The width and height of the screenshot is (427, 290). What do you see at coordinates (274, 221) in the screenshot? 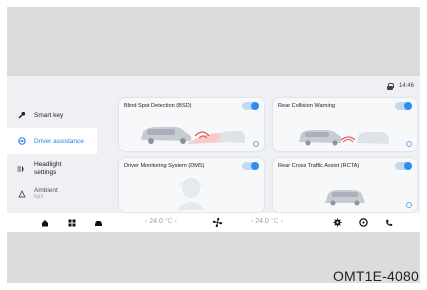
I see `temp-right-unit: °C` at bounding box center [274, 221].